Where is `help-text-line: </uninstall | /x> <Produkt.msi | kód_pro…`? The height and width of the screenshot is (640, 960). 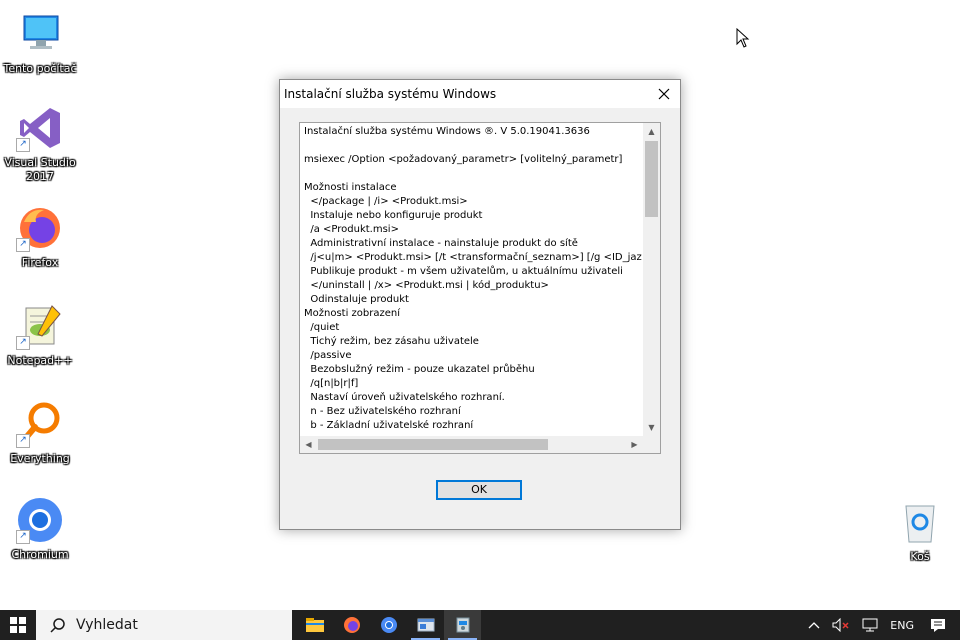 help-text-line: </uninstall | /x> <Produkt.msi | kód_pro… is located at coordinates (426, 285).